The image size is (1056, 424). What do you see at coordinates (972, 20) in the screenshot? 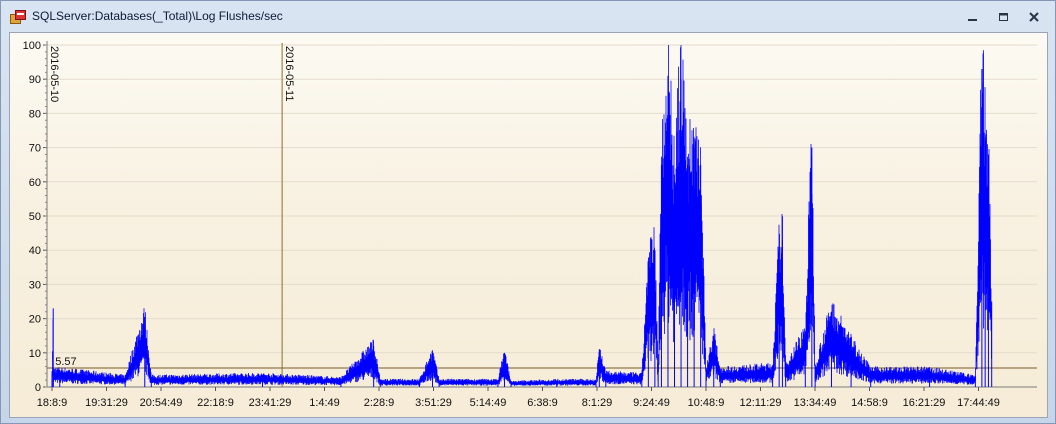
I see `minimize-icon` at bounding box center [972, 20].